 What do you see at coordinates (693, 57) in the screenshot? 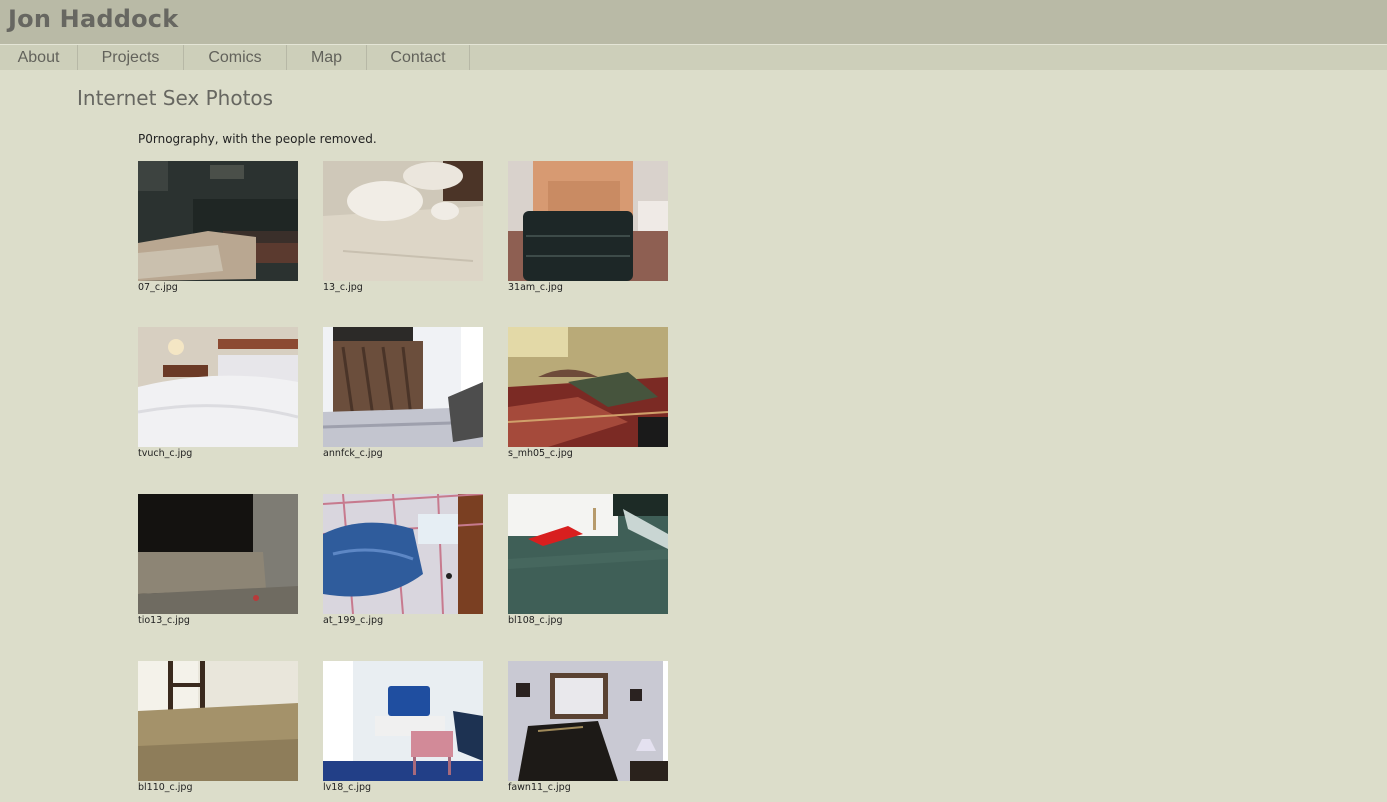
I see `main-nav: About Projects Comics Map Contact` at bounding box center [693, 57].